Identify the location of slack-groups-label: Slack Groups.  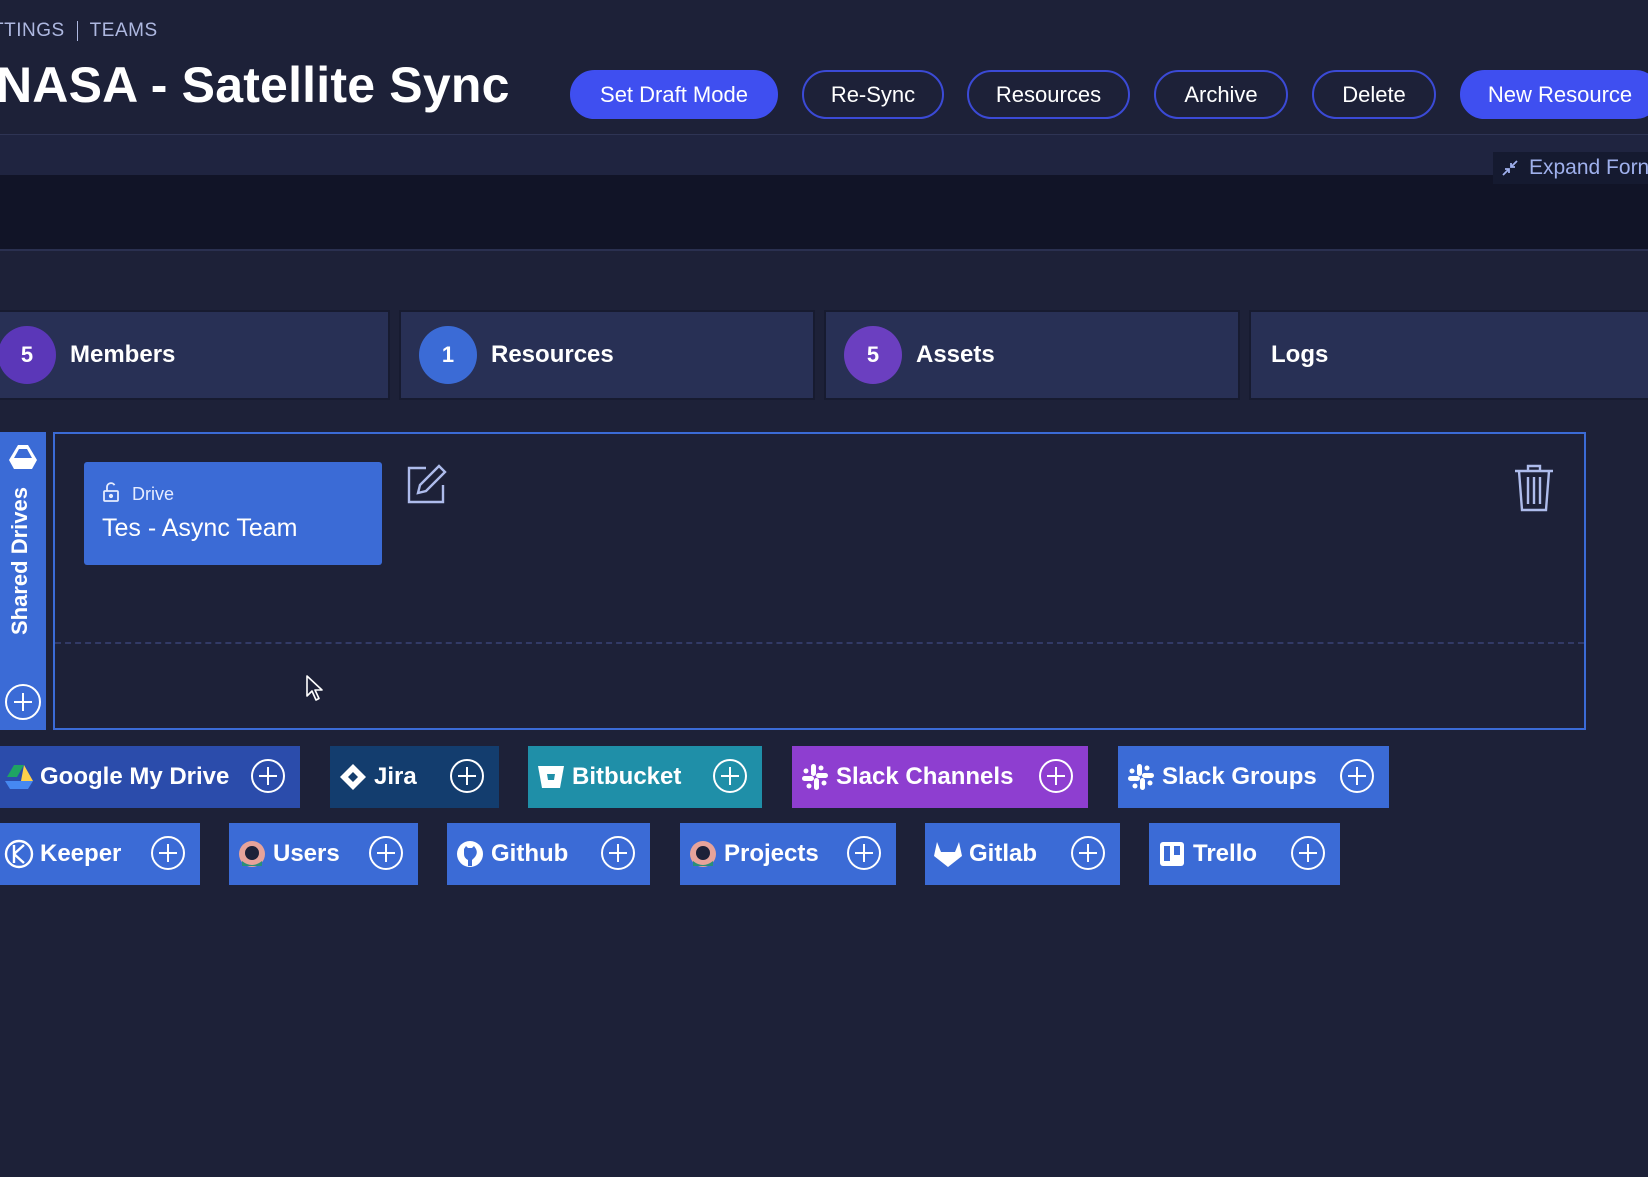
(1239, 776).